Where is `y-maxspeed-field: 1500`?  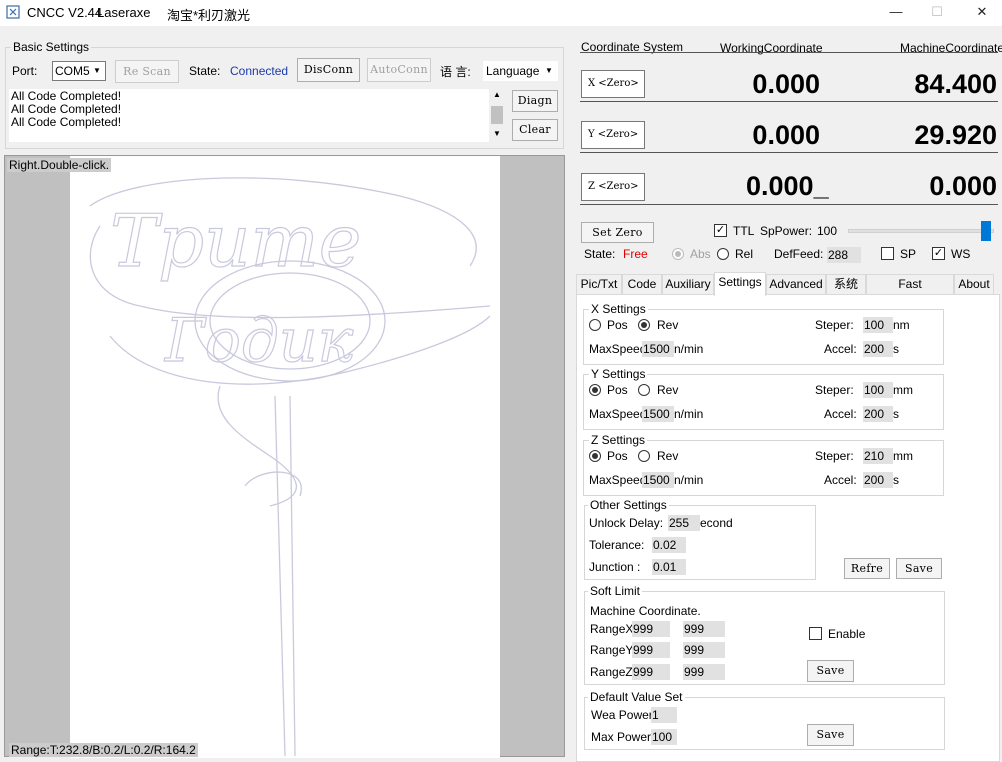 y-maxspeed-field: 1500 is located at coordinates (658, 414).